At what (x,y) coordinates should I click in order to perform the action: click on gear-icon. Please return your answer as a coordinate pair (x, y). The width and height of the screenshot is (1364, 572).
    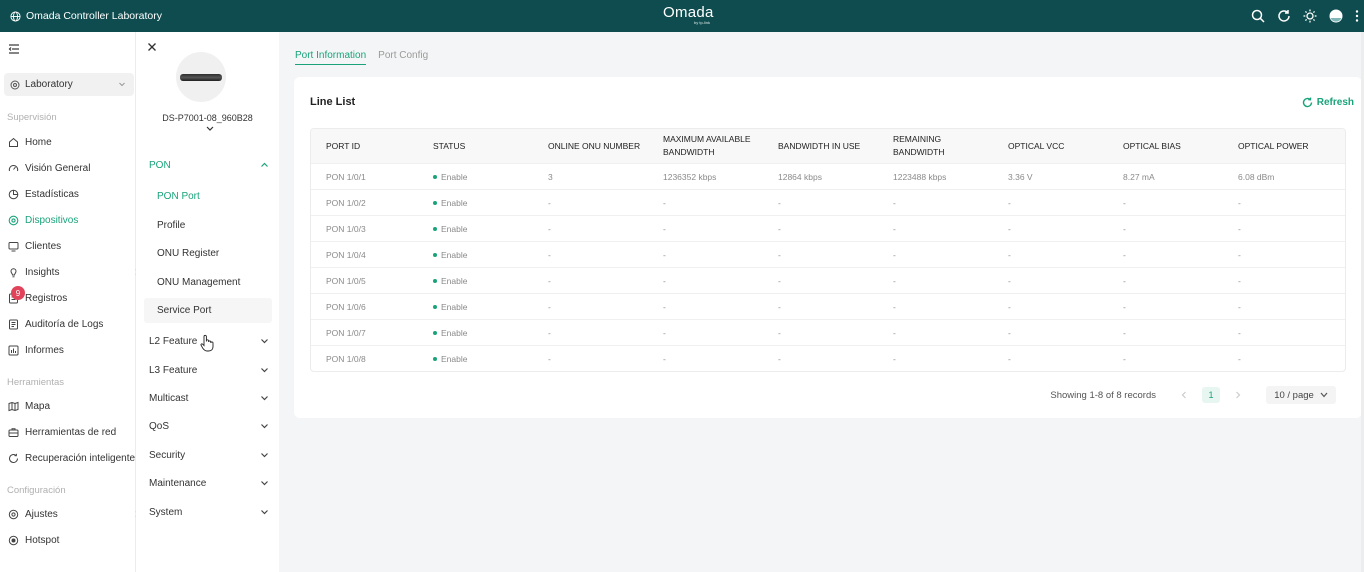
    Looking at the image, I should click on (13, 514).